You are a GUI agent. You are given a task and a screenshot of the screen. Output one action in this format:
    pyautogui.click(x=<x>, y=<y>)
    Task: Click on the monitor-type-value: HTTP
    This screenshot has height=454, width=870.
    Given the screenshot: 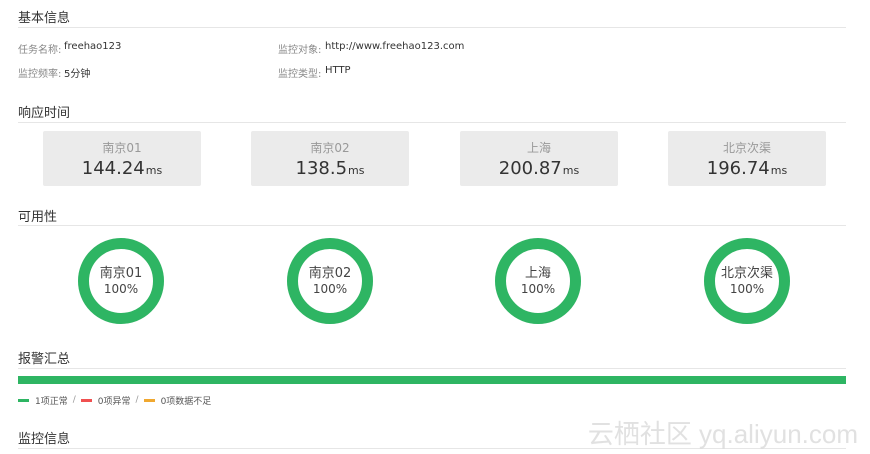 What is the action you would take?
    pyautogui.click(x=338, y=70)
    